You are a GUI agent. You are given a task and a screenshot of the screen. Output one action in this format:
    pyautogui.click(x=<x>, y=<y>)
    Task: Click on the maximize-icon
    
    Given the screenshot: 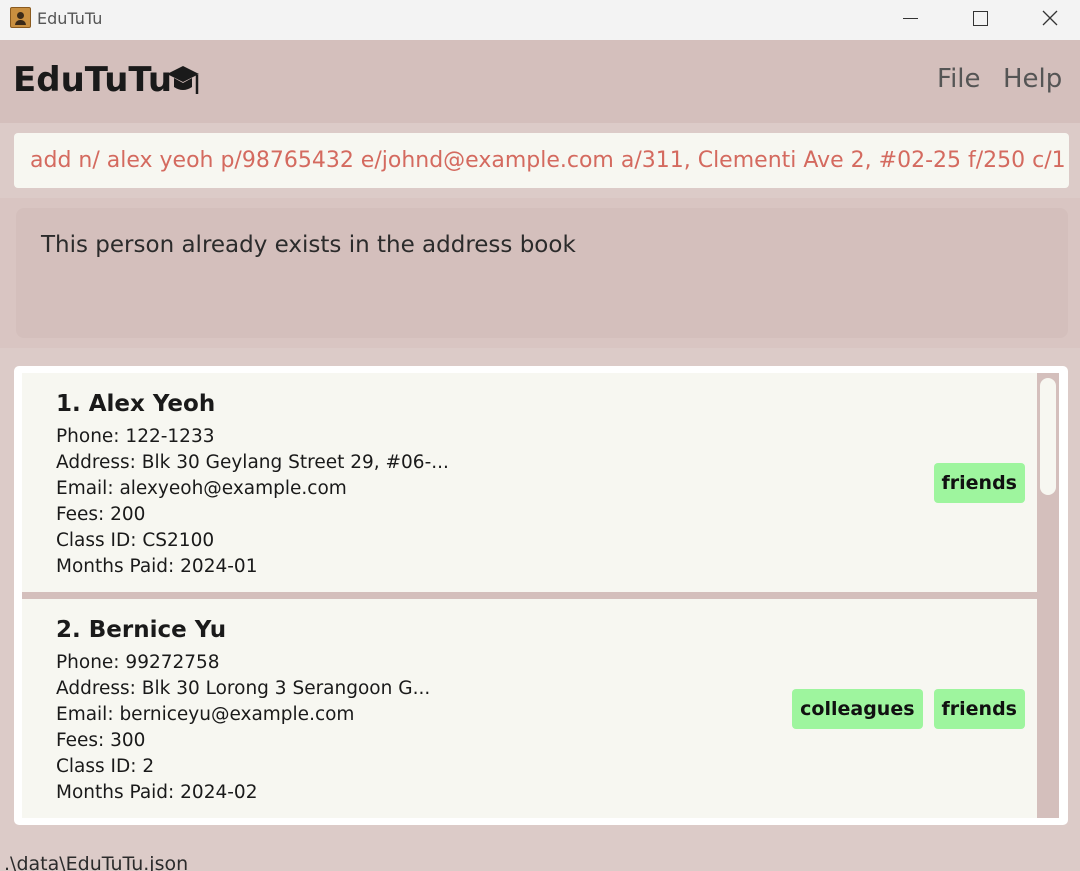 What is the action you would take?
    pyautogui.click(x=980, y=18)
    